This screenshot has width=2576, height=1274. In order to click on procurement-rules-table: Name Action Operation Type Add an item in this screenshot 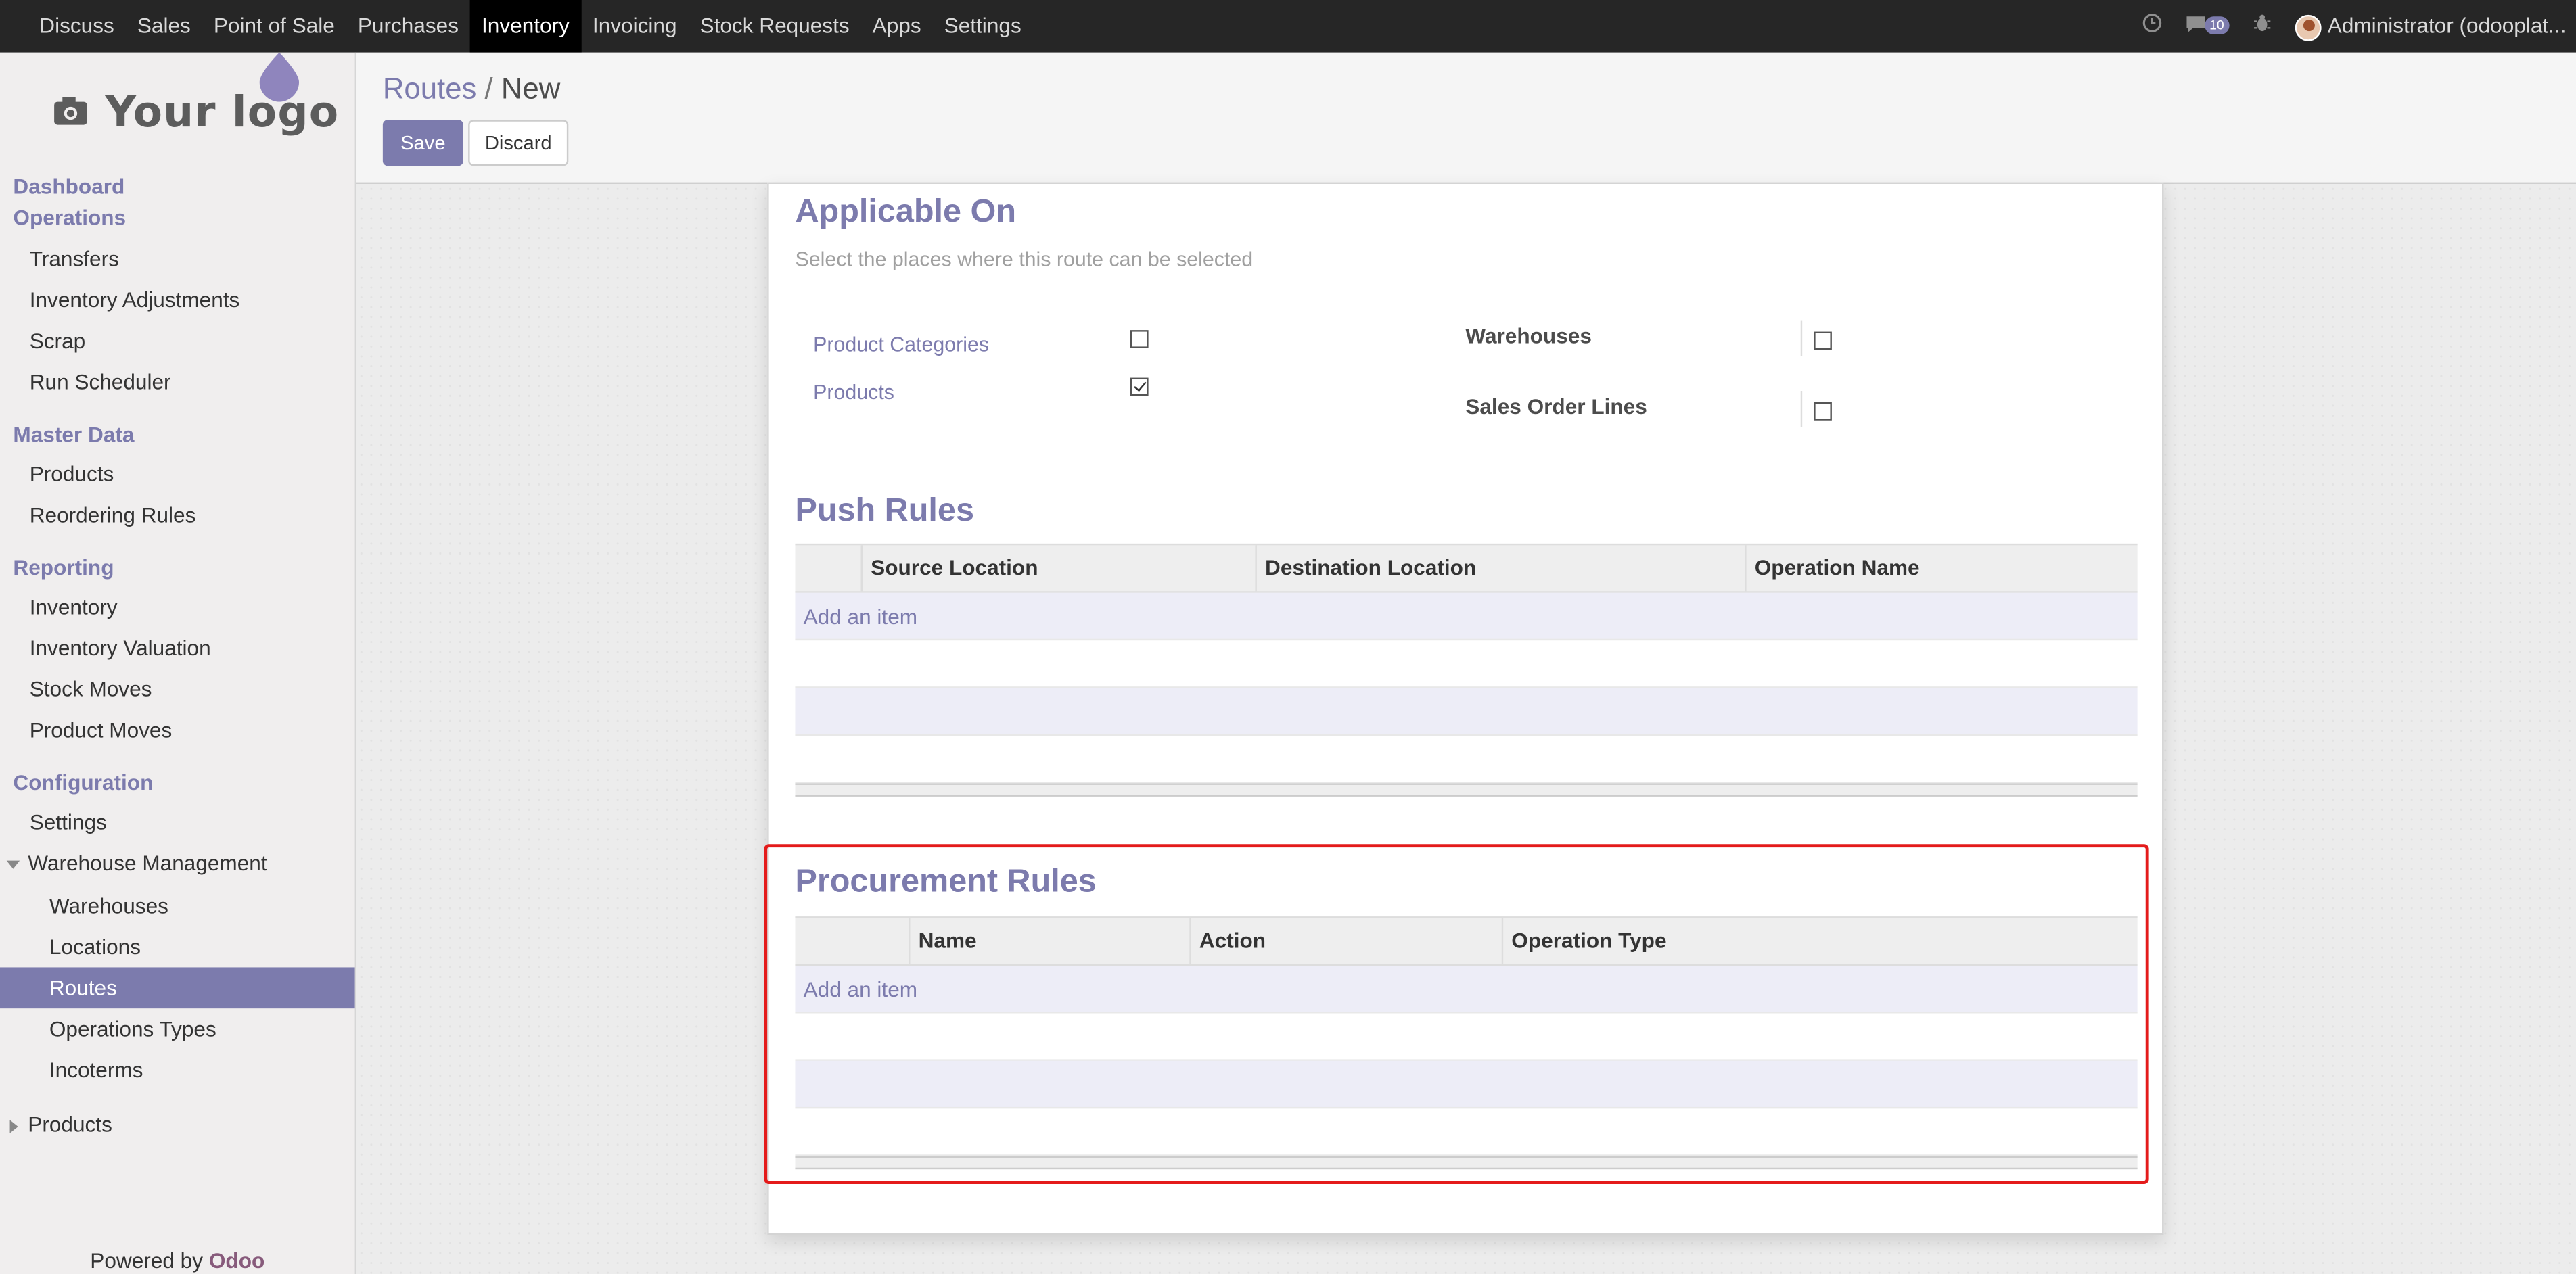, I will do `click(1466, 1043)`.